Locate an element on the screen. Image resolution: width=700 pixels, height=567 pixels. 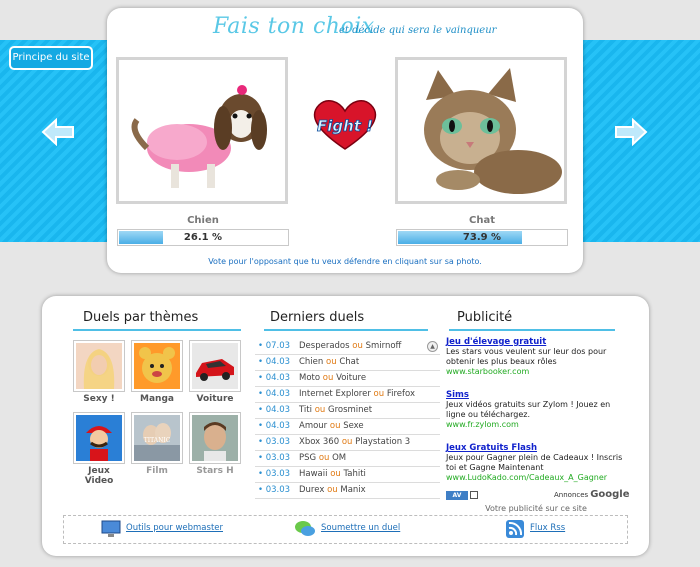
duel-row: • 07.03 Desperados ou Smirnoff is located at coordinates (347, 347).